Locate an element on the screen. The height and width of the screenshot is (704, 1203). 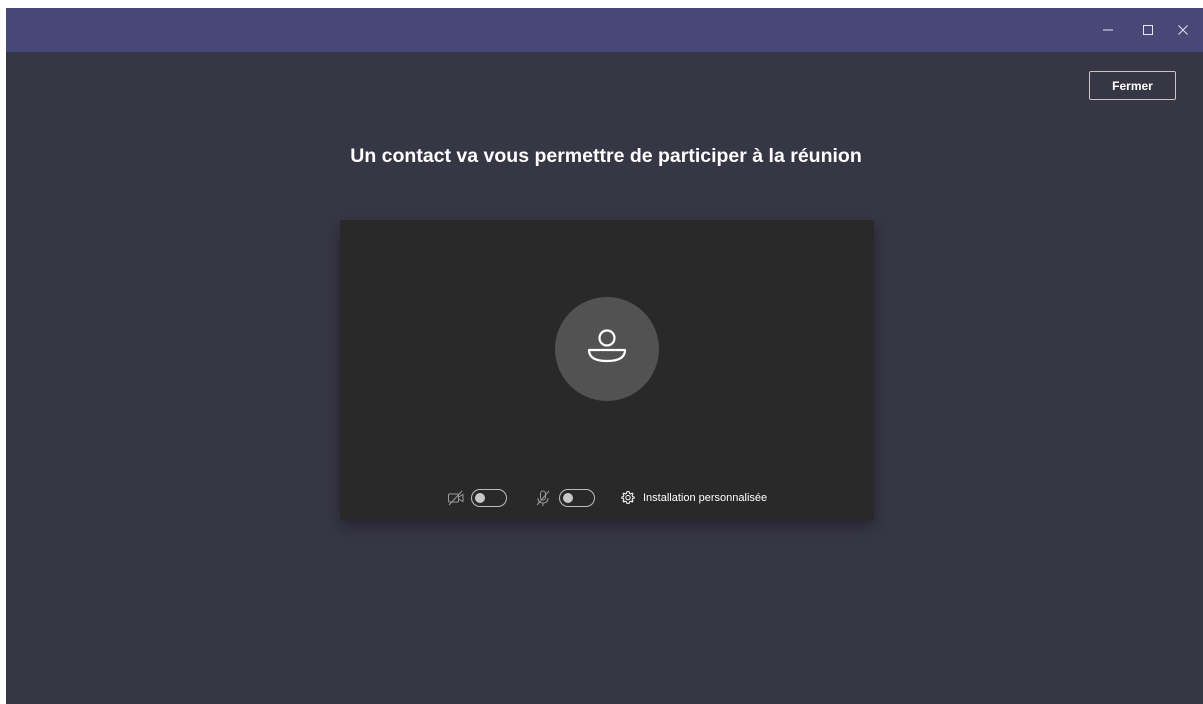
microphone-toggle-knob is located at coordinates (568, 497).